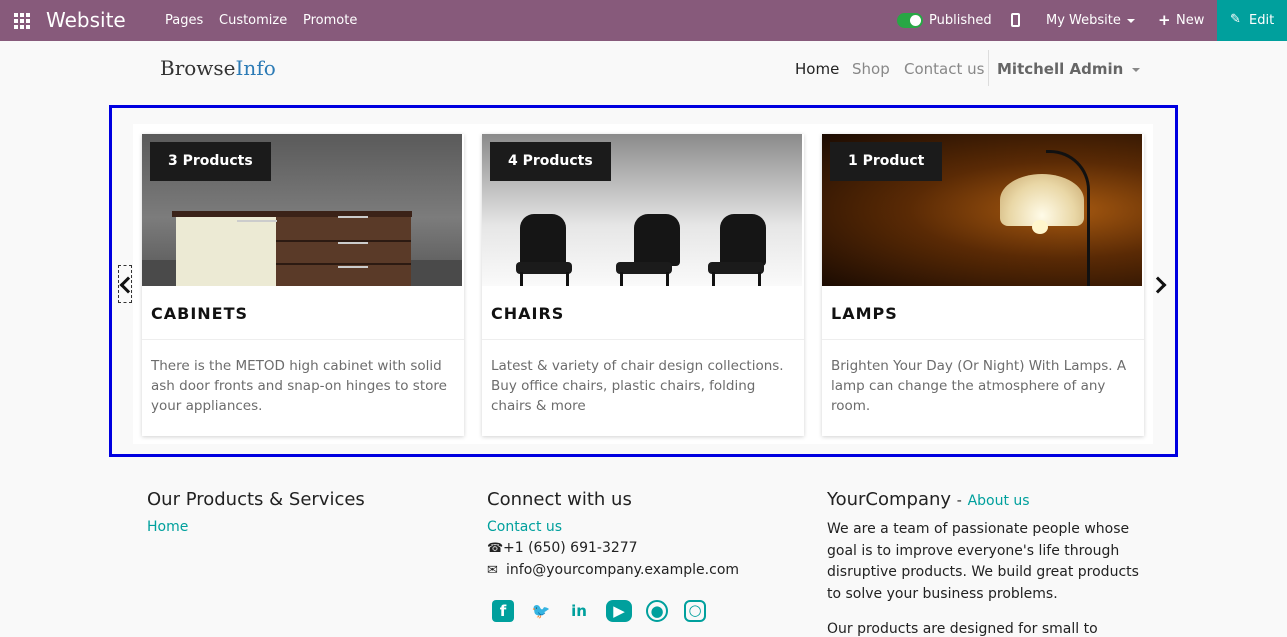  What do you see at coordinates (817, 69) in the screenshot?
I see `nav-home: Home` at bounding box center [817, 69].